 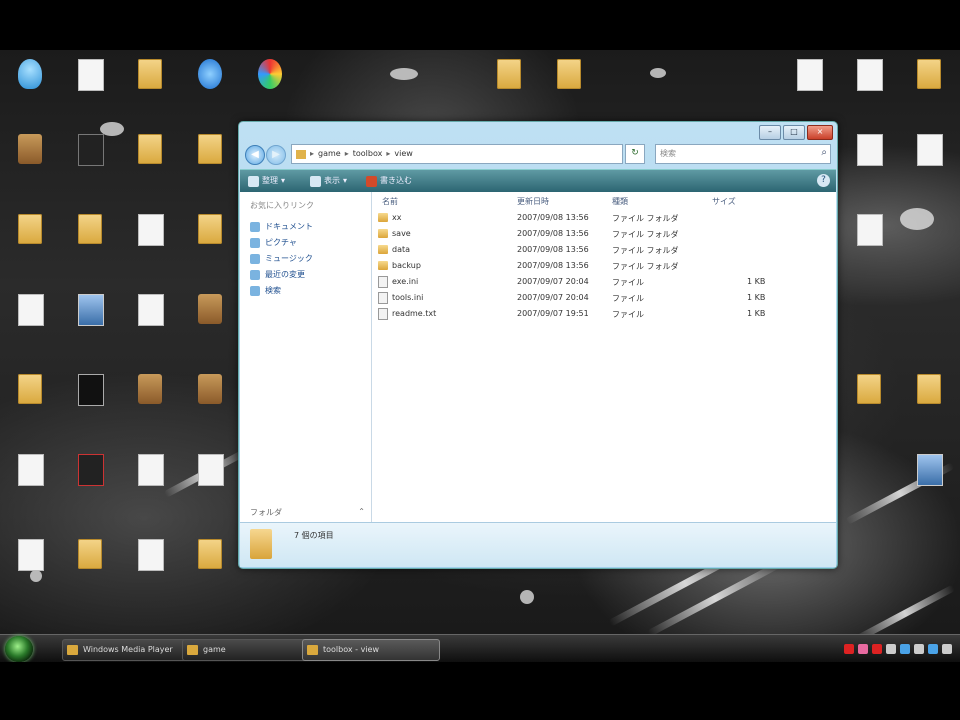 What do you see at coordinates (265, 290) in the screenshot?
I see `favorite-link: 検索` at bounding box center [265, 290].